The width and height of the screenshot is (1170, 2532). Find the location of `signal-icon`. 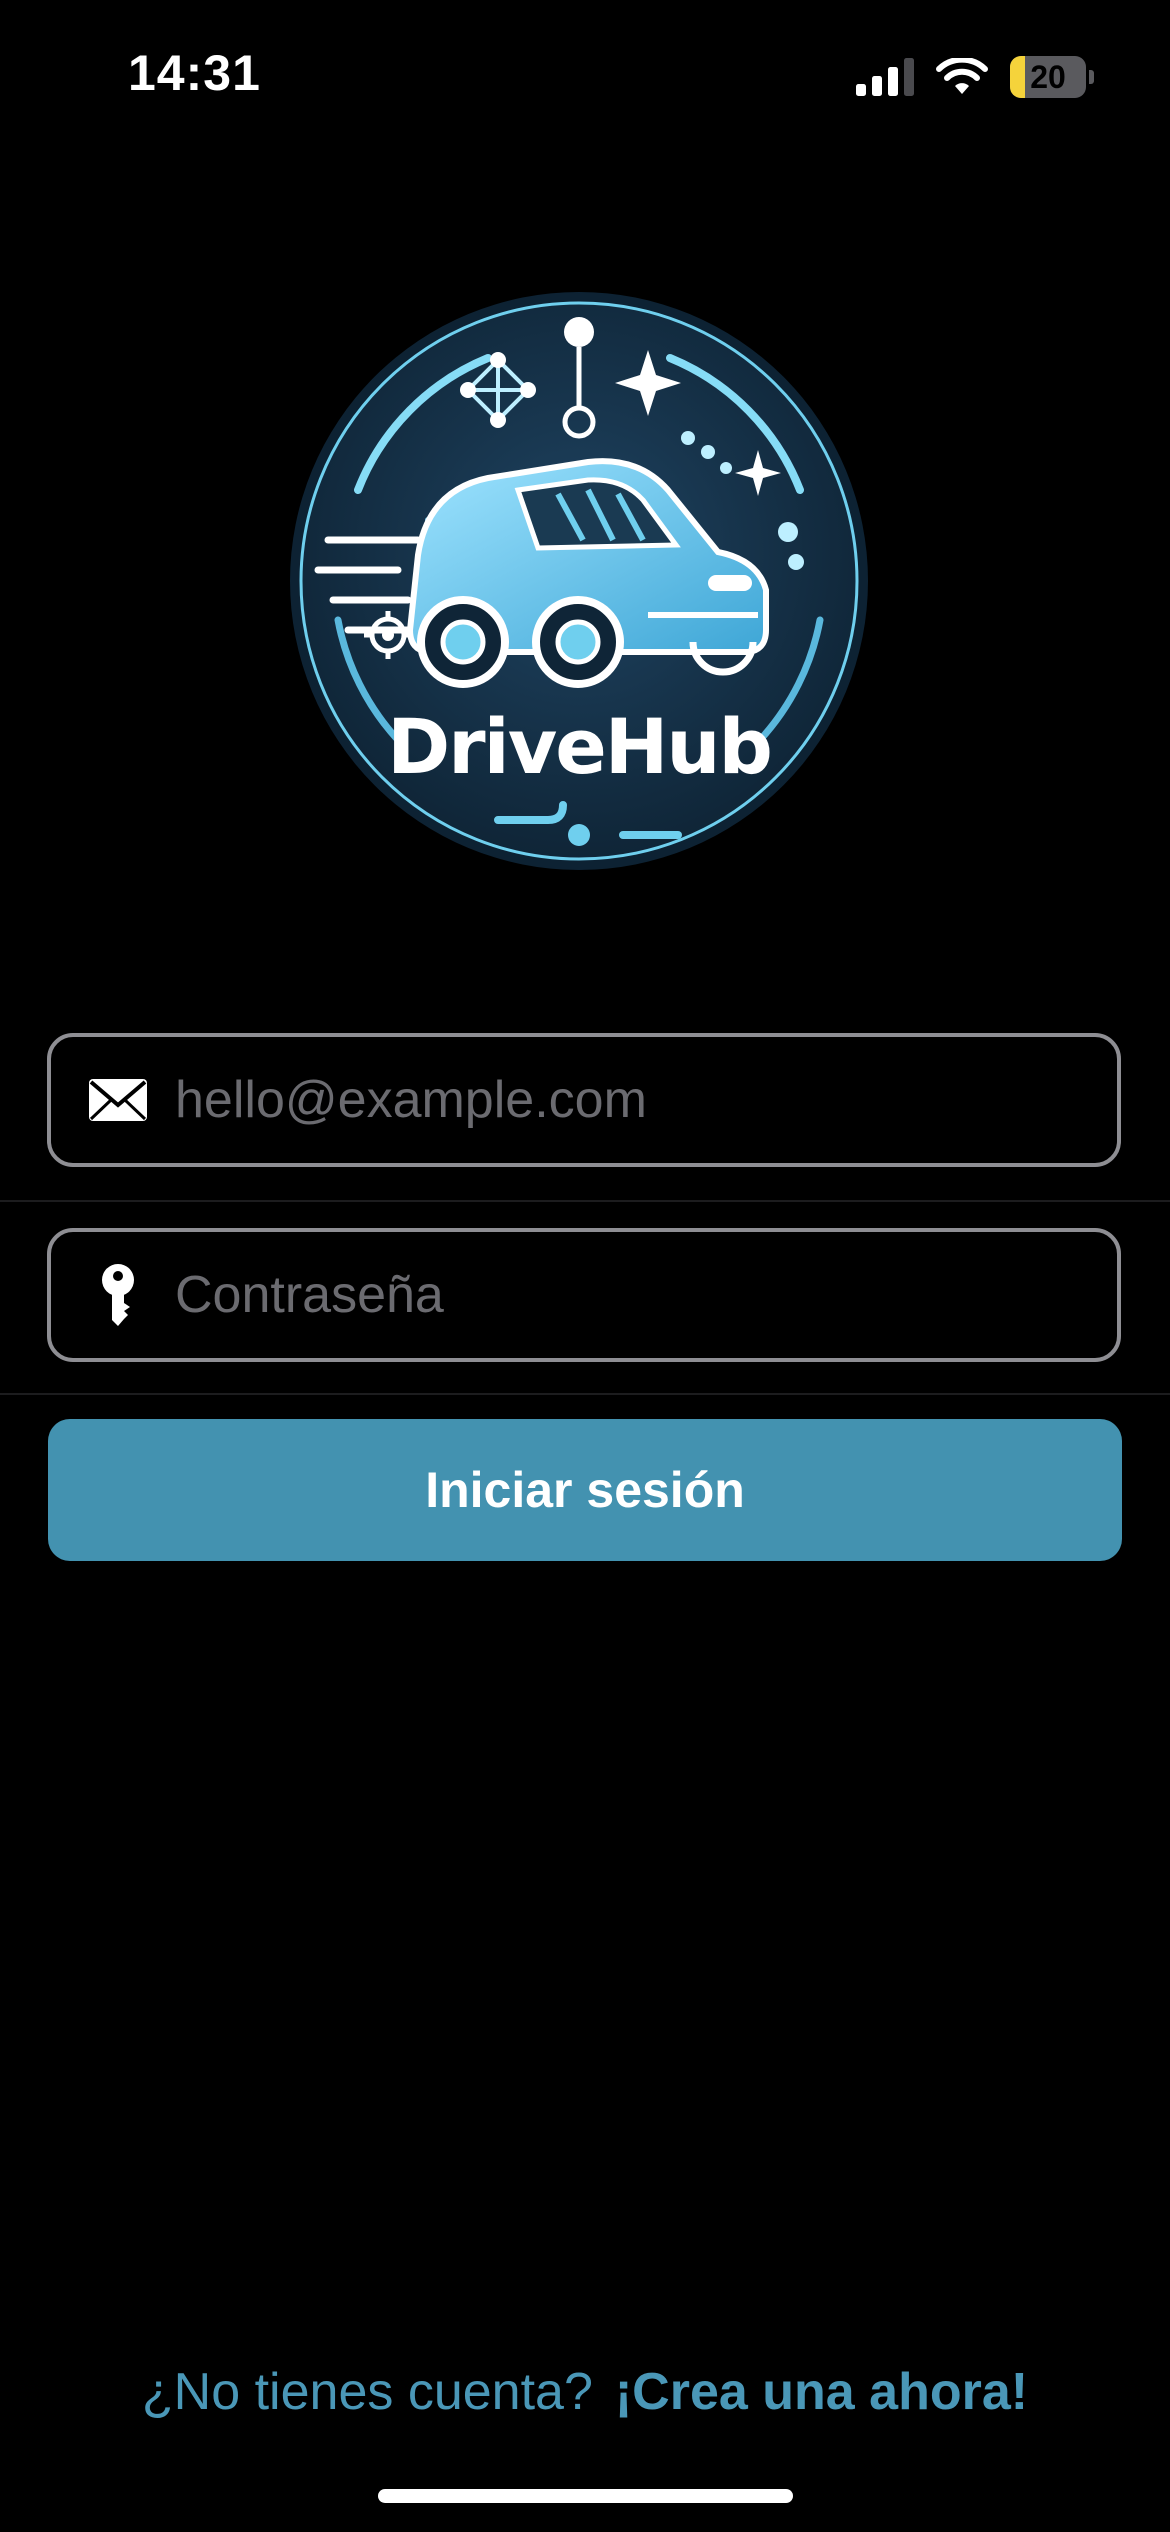

signal-icon is located at coordinates (885, 77).